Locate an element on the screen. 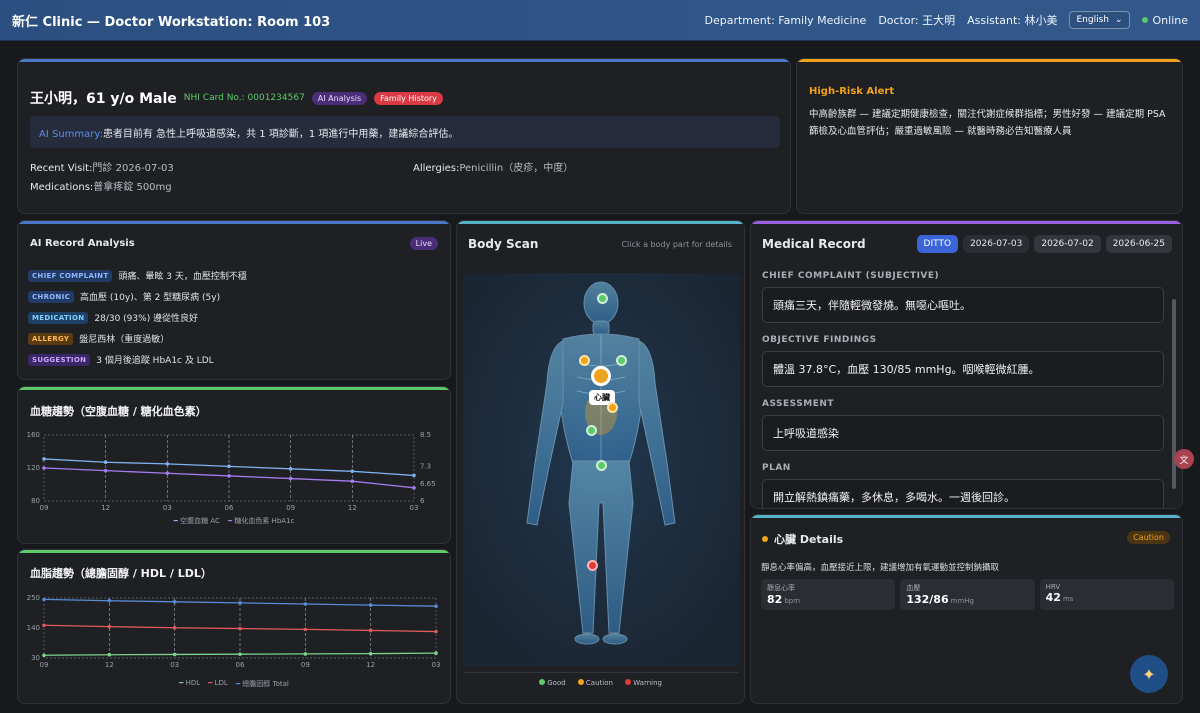  medical-record-title: Medical Record is located at coordinates (814, 244).